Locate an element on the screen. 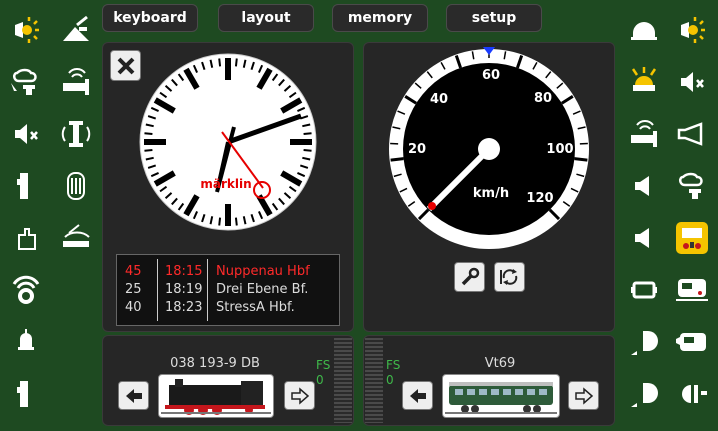  pantograph-icon is located at coordinates (76, 238).